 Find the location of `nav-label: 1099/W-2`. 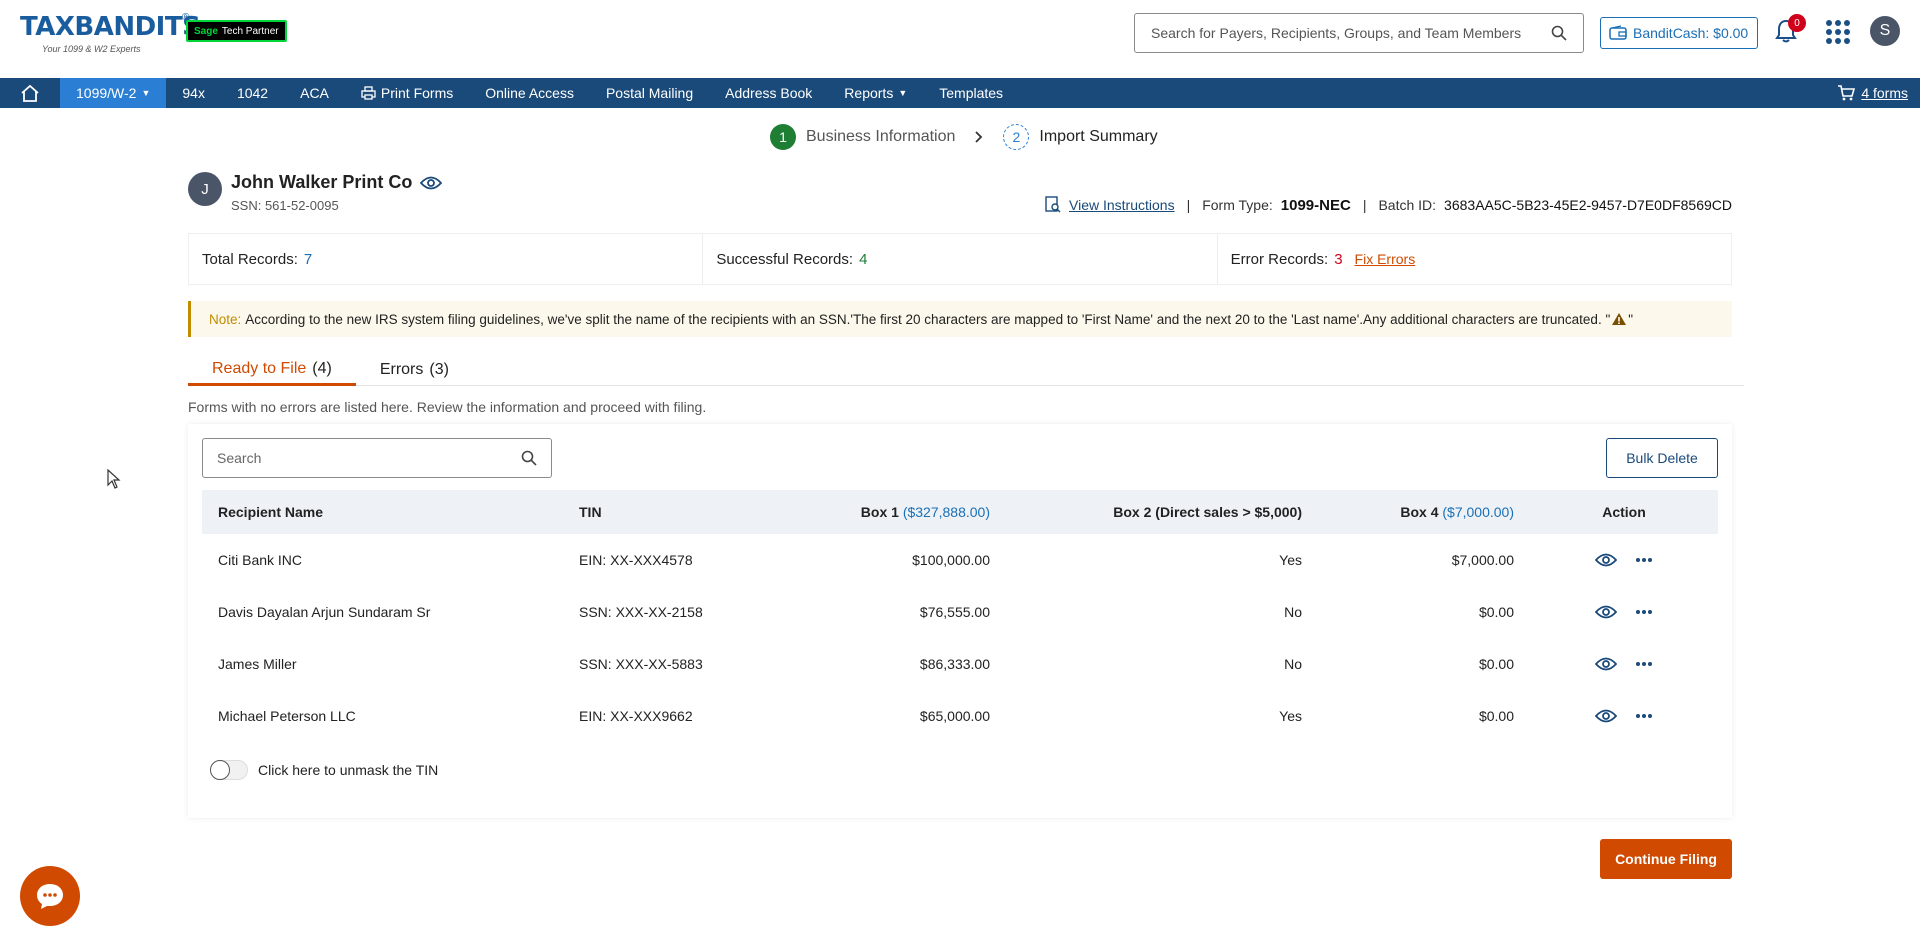

nav-label: 1099/W-2 is located at coordinates (106, 93).